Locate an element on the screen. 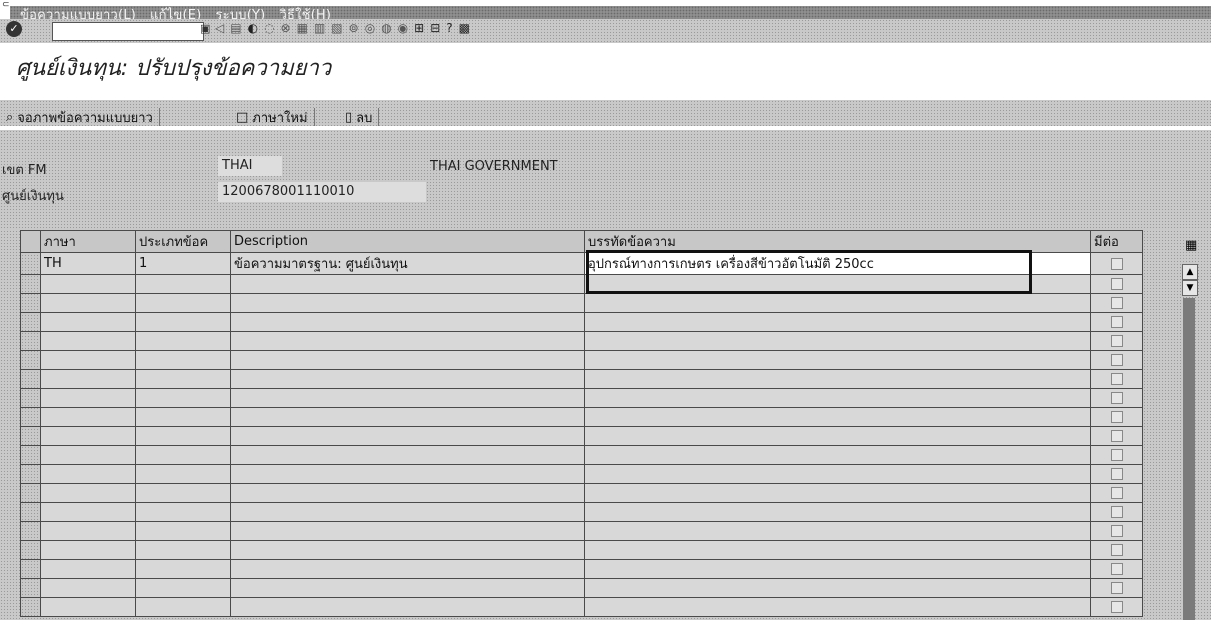 This screenshot has width=1211, height=620. help-icon: ? is located at coordinates (449, 28).